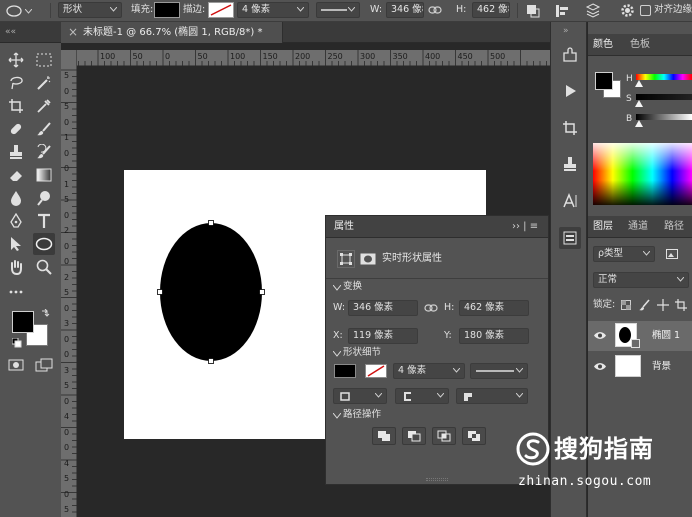 The height and width of the screenshot is (517, 692). Describe the element at coordinates (16, 292) in the screenshot. I see `edit-toolbar-button` at that location.